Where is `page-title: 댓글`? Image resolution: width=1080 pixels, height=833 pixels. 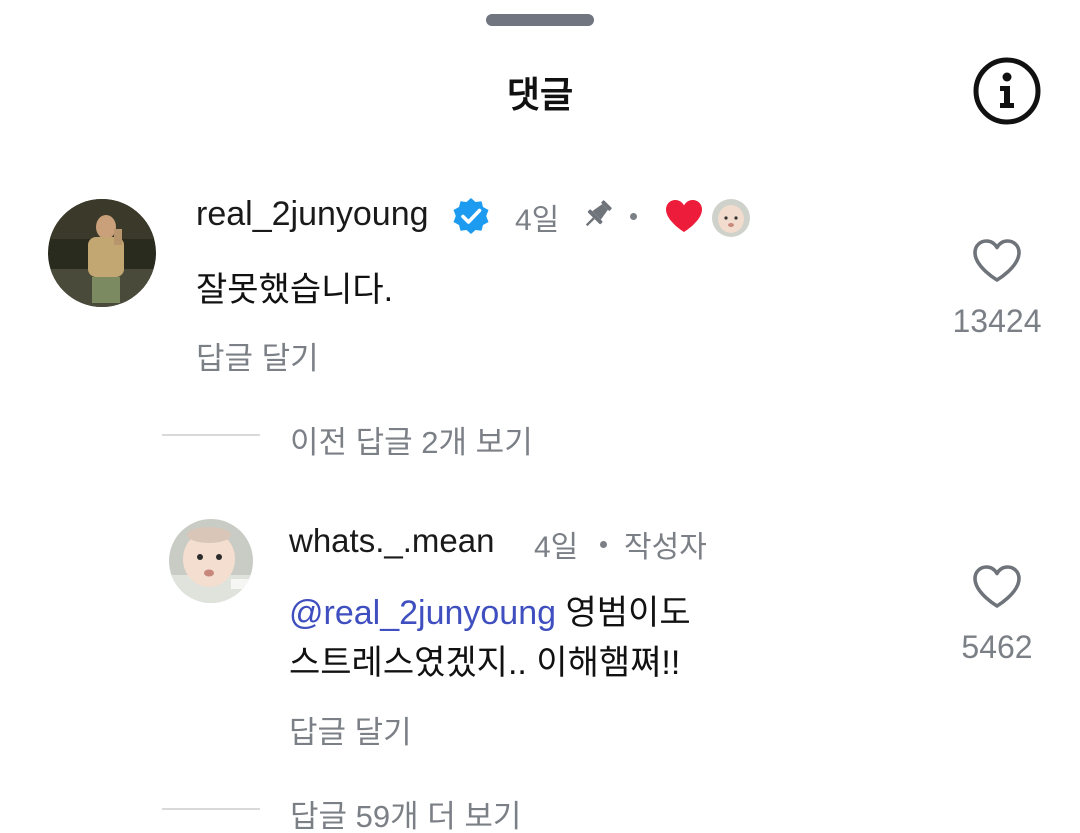
page-title: 댓글 is located at coordinates (540, 95).